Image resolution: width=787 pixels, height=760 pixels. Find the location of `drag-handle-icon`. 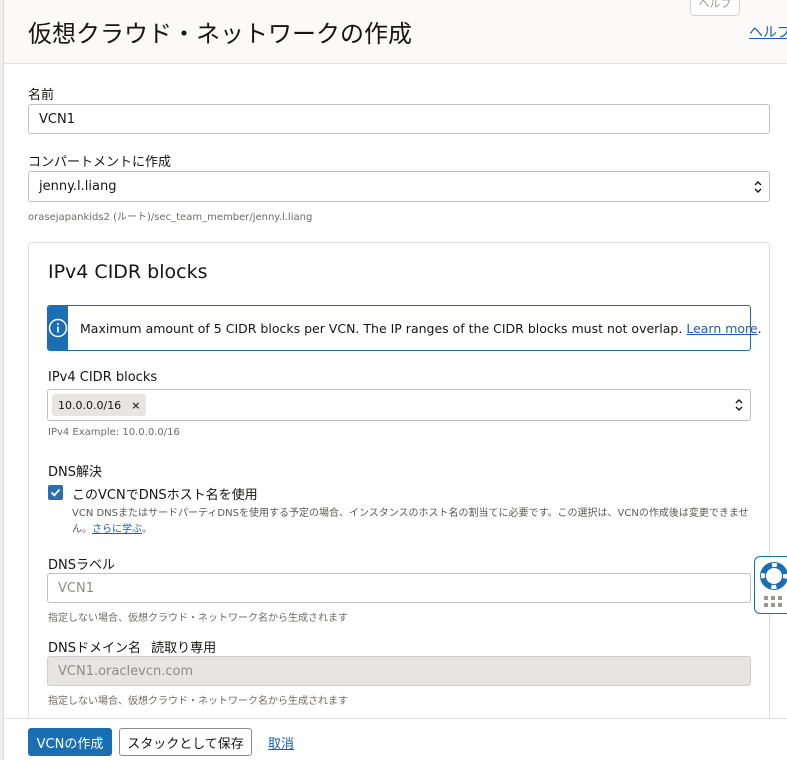

drag-handle-icon is located at coordinates (774, 602).